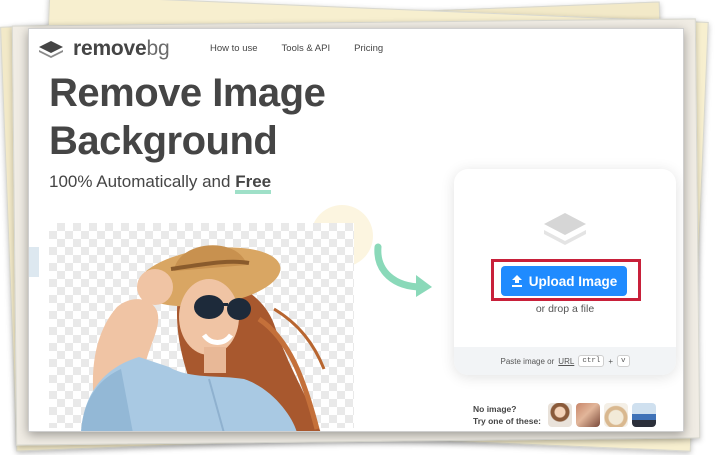 This screenshot has width=717, height=455. Describe the element at coordinates (516, 281) in the screenshot. I see `upload-arrow-icon` at that location.